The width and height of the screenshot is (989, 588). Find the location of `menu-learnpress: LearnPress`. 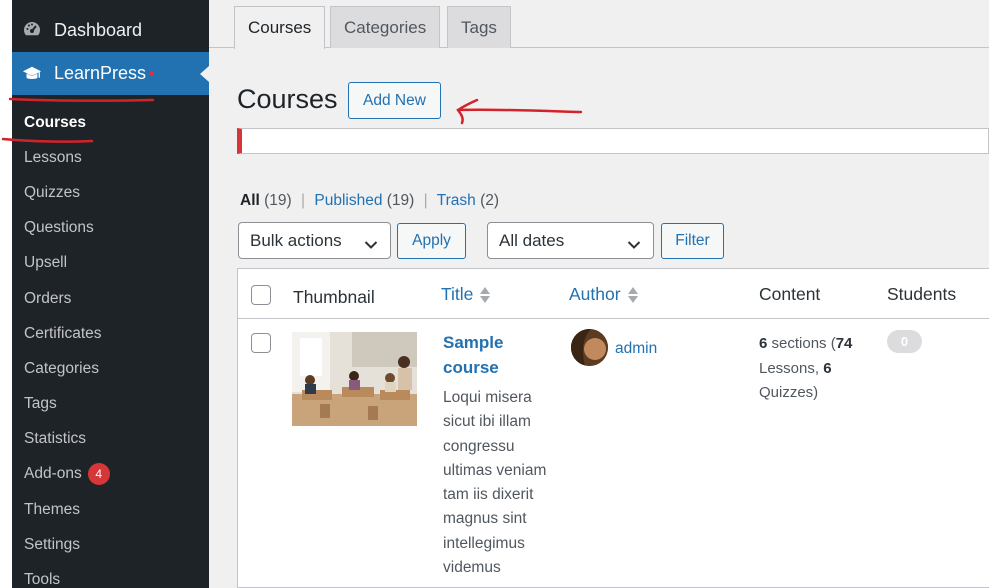

menu-learnpress: LearnPress is located at coordinates (110, 73).